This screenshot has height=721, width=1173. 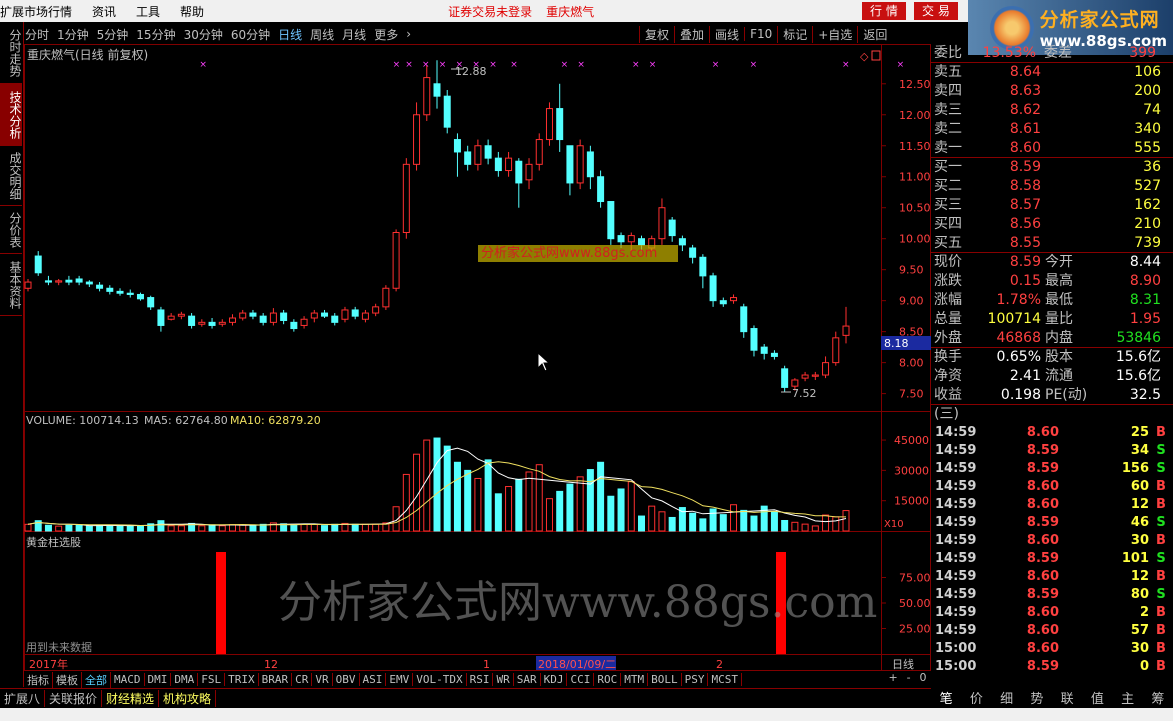 What do you see at coordinates (386, 34) in the screenshot?
I see `period-more: 更多` at bounding box center [386, 34].